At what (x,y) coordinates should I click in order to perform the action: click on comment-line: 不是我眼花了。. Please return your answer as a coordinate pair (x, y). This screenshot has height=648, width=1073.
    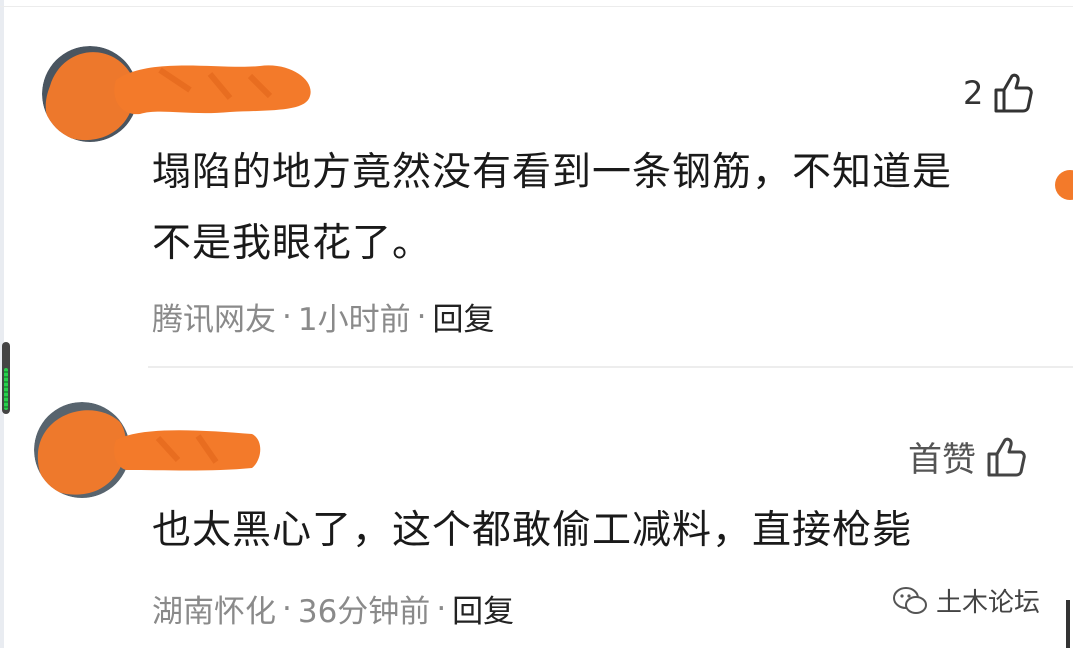
    Looking at the image, I should click on (292, 243).